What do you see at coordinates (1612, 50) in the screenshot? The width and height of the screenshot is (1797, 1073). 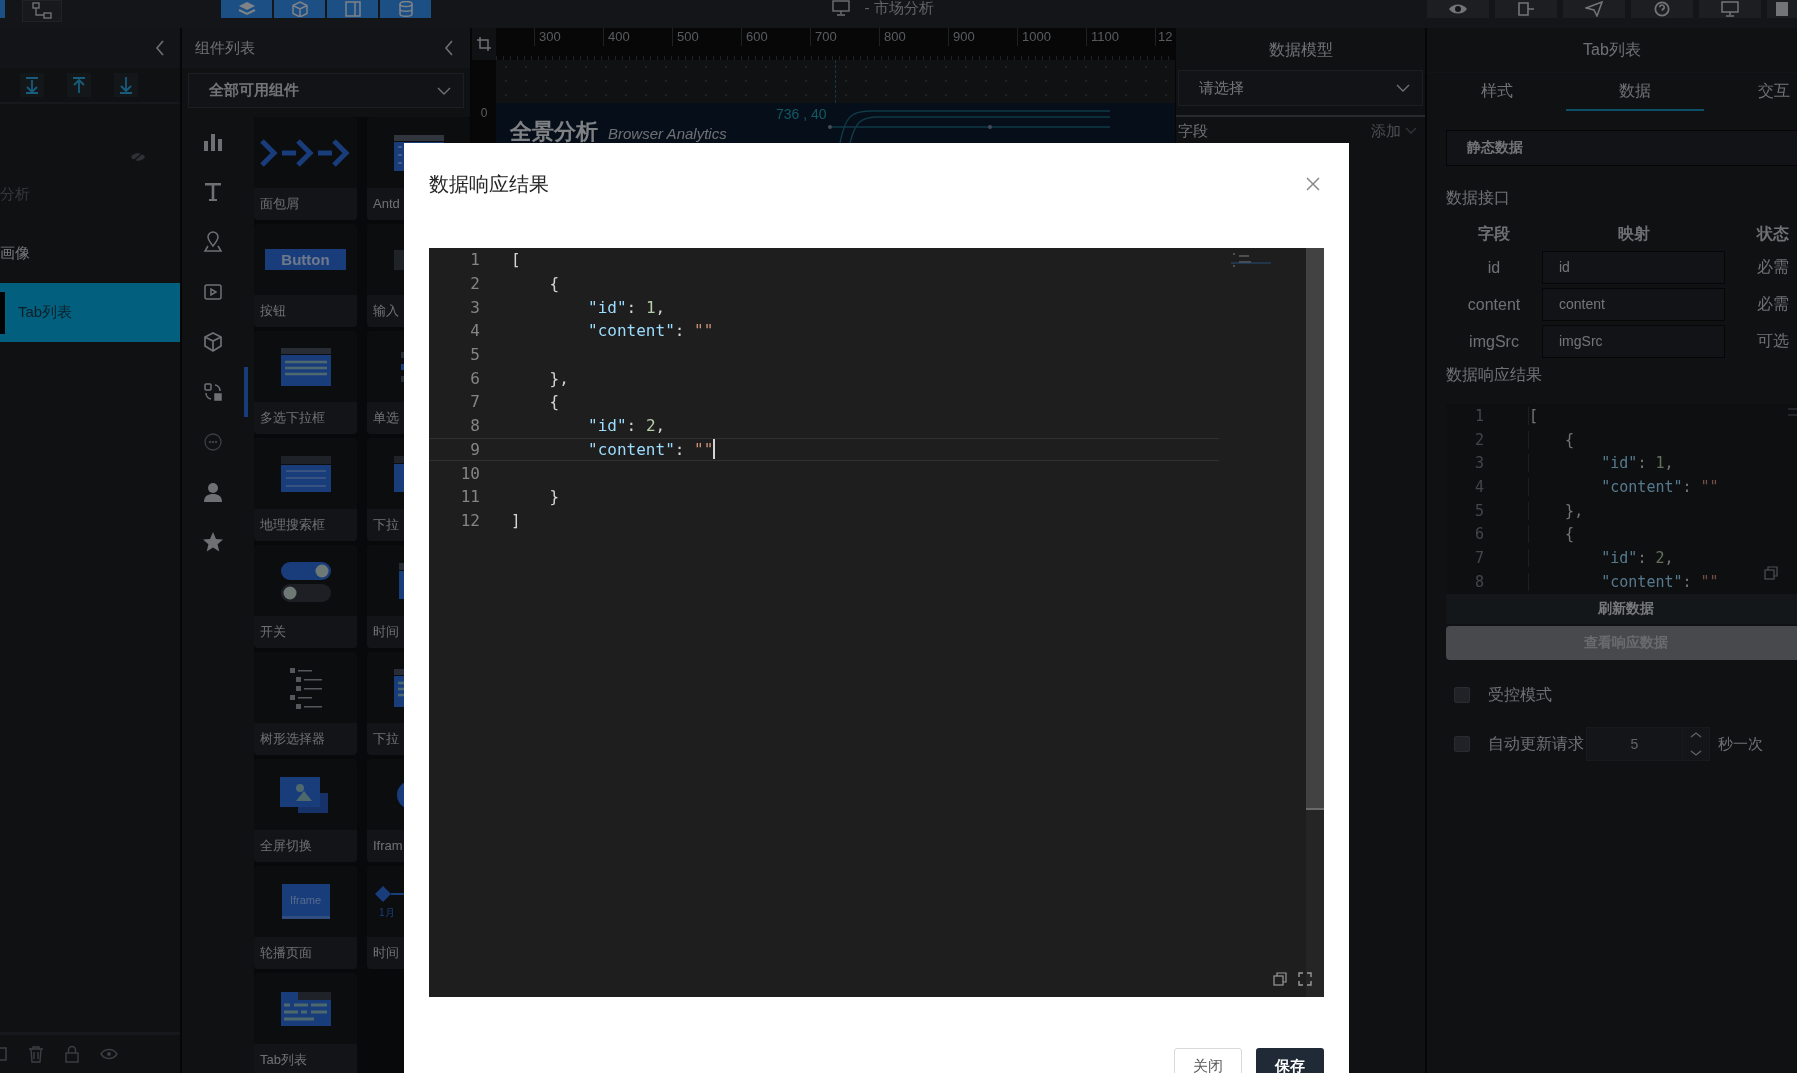 I see `panel-title: Tab列表` at bounding box center [1612, 50].